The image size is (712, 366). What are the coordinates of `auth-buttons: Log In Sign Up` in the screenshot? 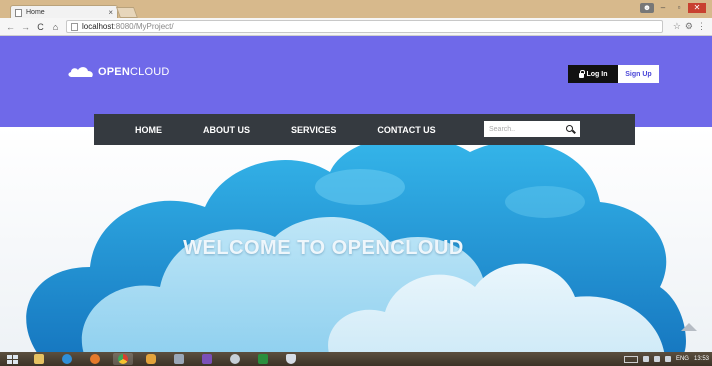 It's located at (613, 74).